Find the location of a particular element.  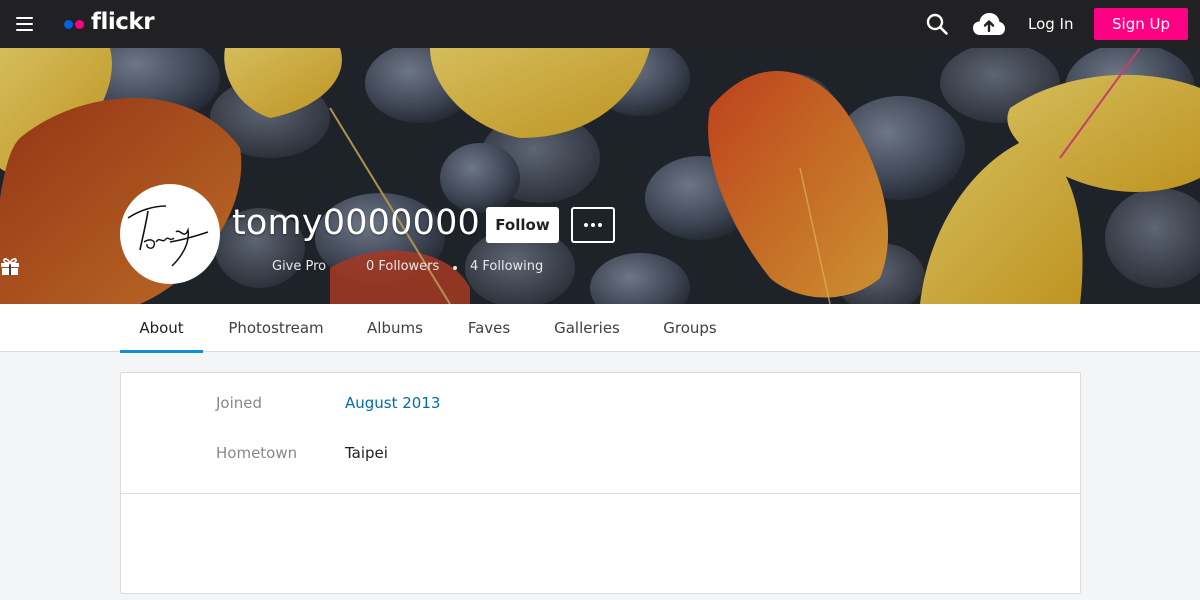

logo-pink-dot is located at coordinates (79, 24).